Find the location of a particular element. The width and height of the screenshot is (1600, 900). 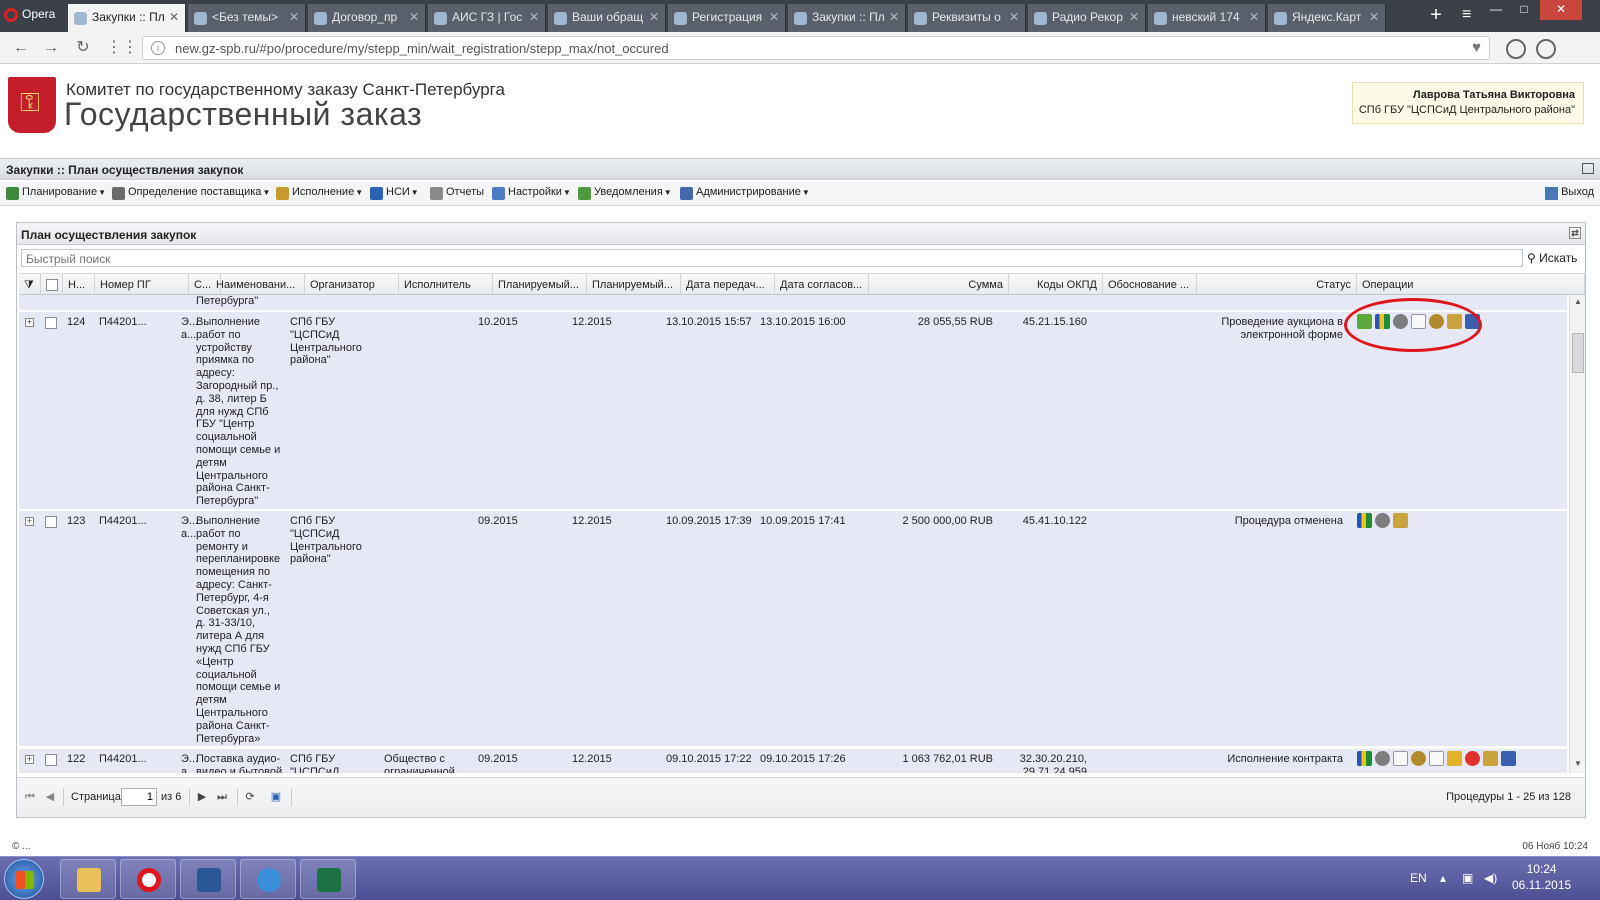

operation-yellow-icon is located at coordinates (1454, 758).